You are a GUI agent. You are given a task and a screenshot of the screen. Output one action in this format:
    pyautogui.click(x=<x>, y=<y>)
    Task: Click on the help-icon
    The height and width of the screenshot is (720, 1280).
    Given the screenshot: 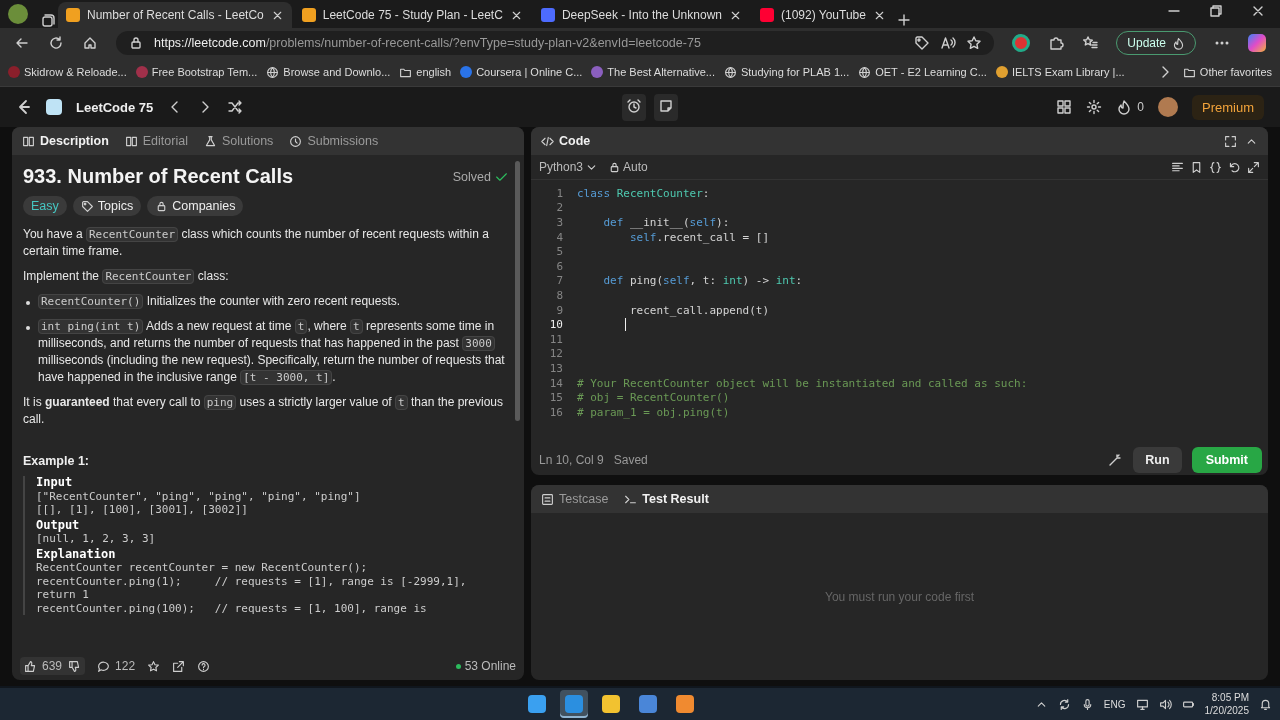 What is the action you would take?
    pyautogui.click(x=204, y=666)
    